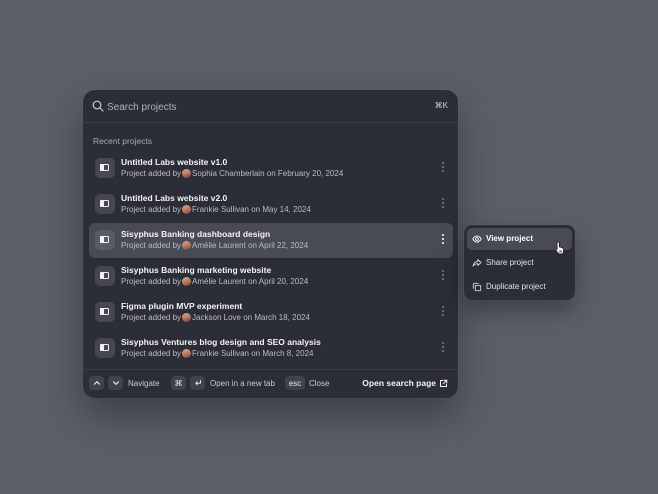 The image size is (658, 494). What do you see at coordinates (174, 162) in the screenshot?
I see `project-title: Untitled Labs website v1.0` at bounding box center [174, 162].